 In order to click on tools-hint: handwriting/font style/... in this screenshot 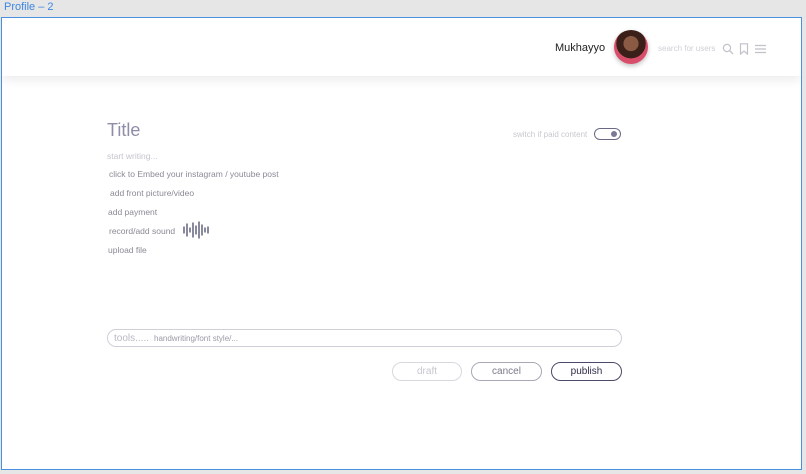, I will do `click(196, 338)`.